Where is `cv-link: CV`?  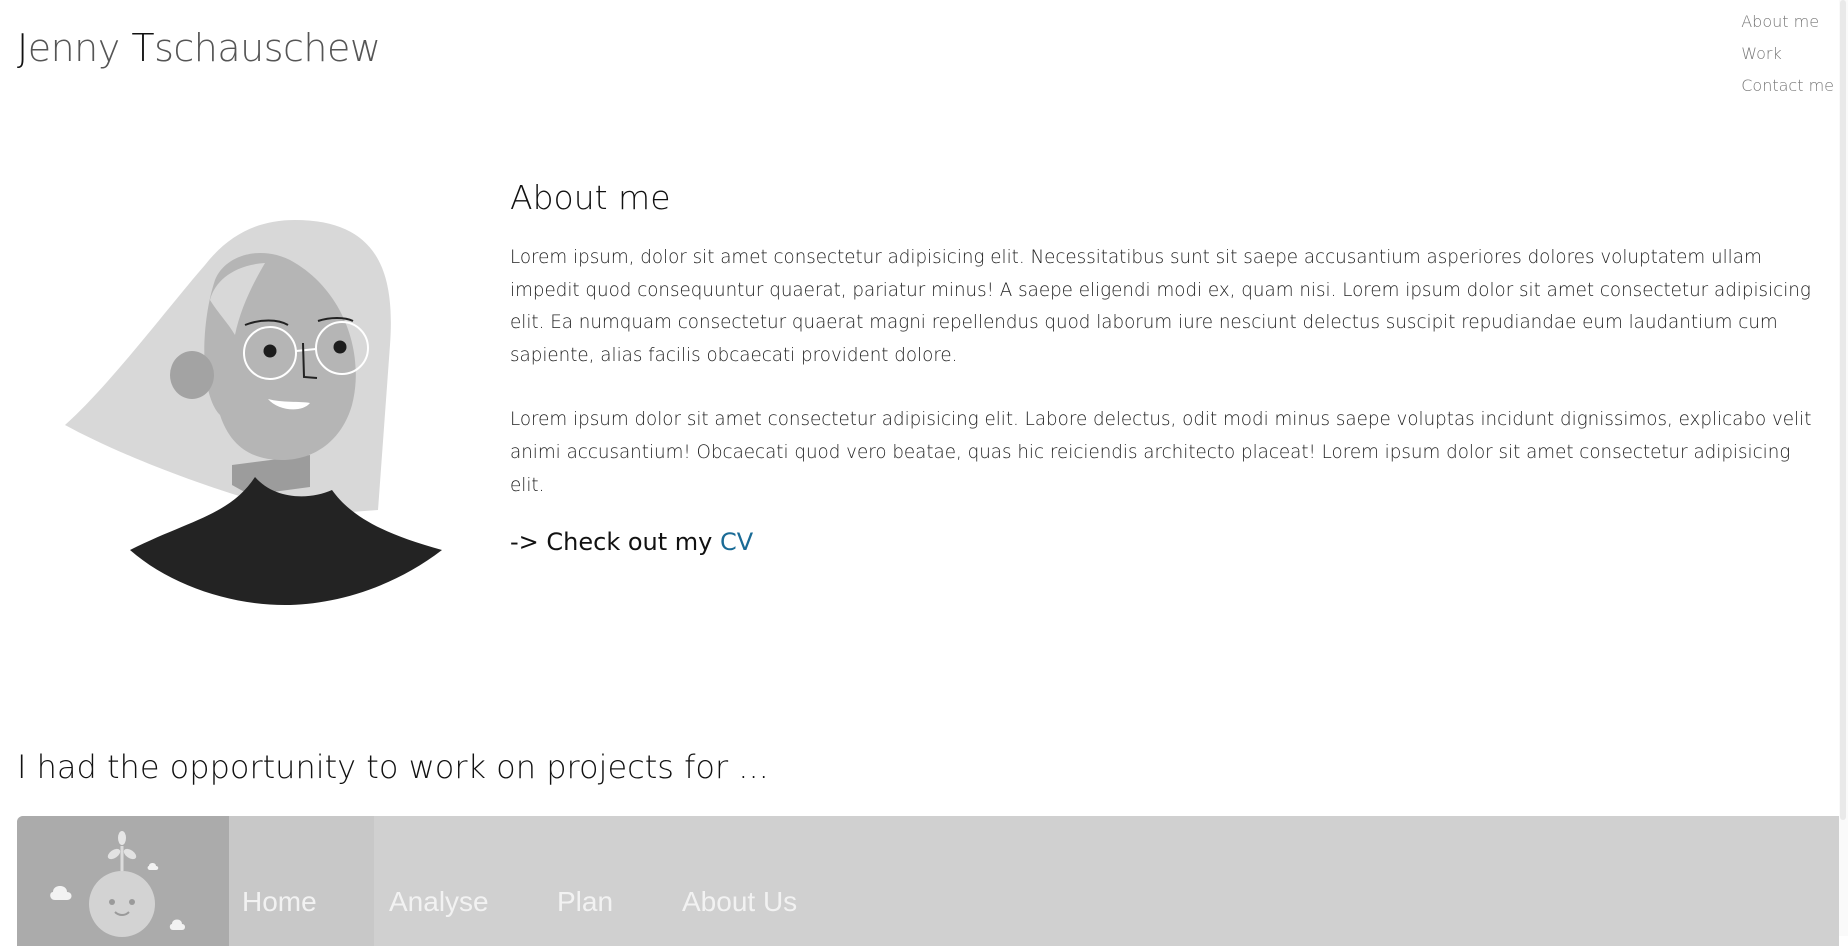 cv-link: CV is located at coordinates (736, 542).